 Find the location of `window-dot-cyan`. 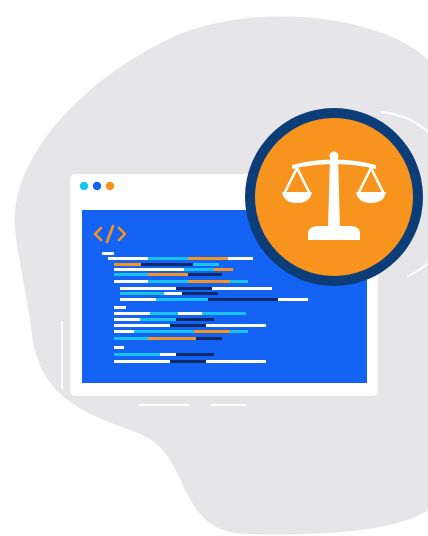

window-dot-cyan is located at coordinates (84, 186).